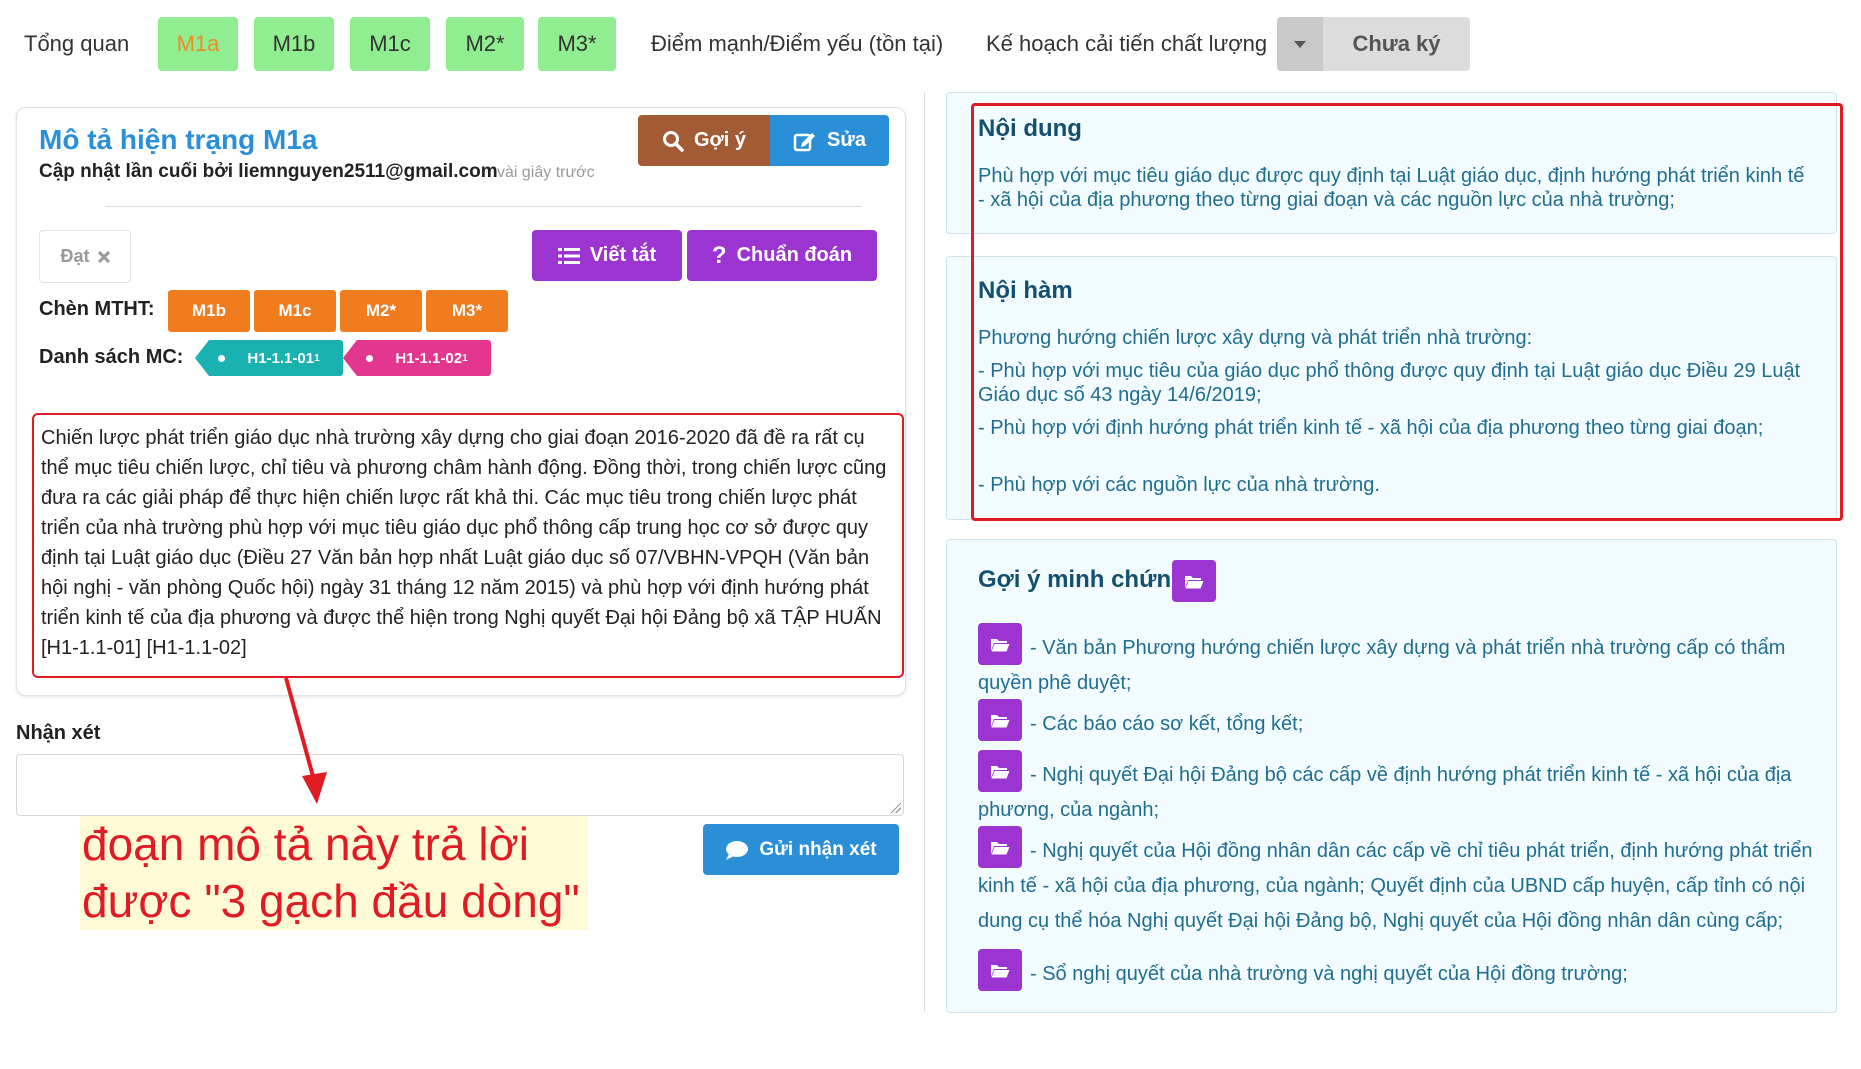  I want to click on sign-status-label: Chưa ký, so click(1396, 43).